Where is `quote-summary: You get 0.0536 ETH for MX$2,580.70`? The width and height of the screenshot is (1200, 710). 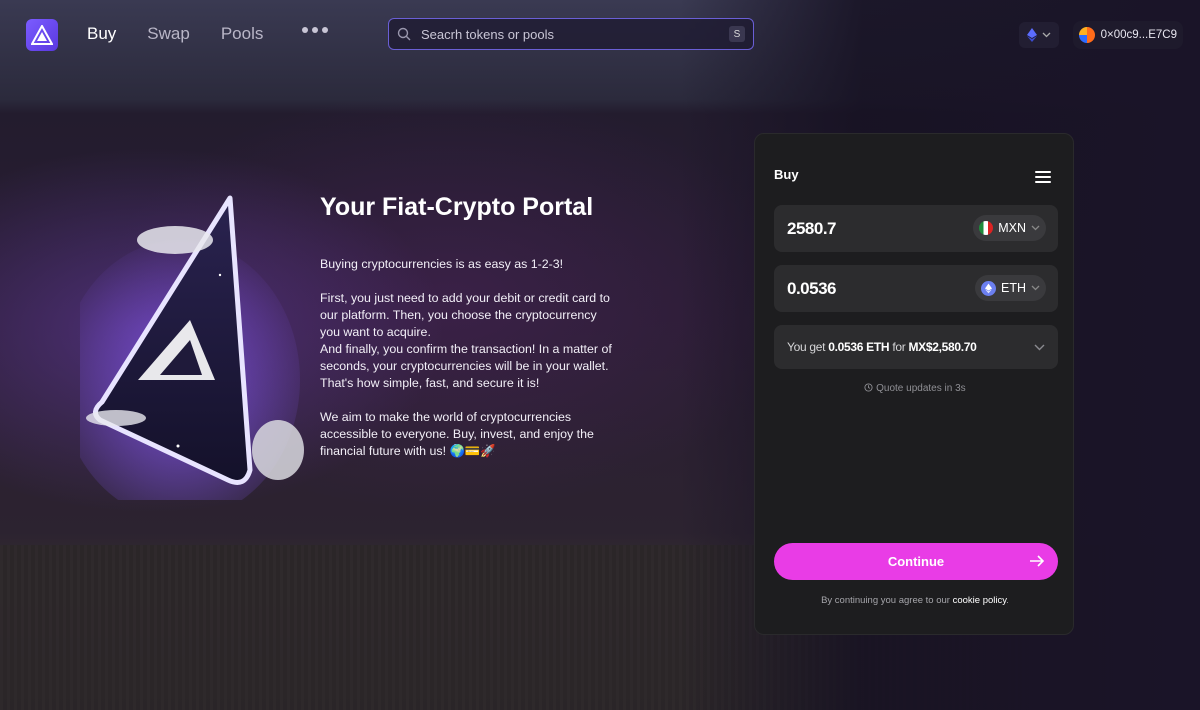
quote-summary: You get 0.0536 ETH for MX$2,580.70 is located at coordinates (916, 347).